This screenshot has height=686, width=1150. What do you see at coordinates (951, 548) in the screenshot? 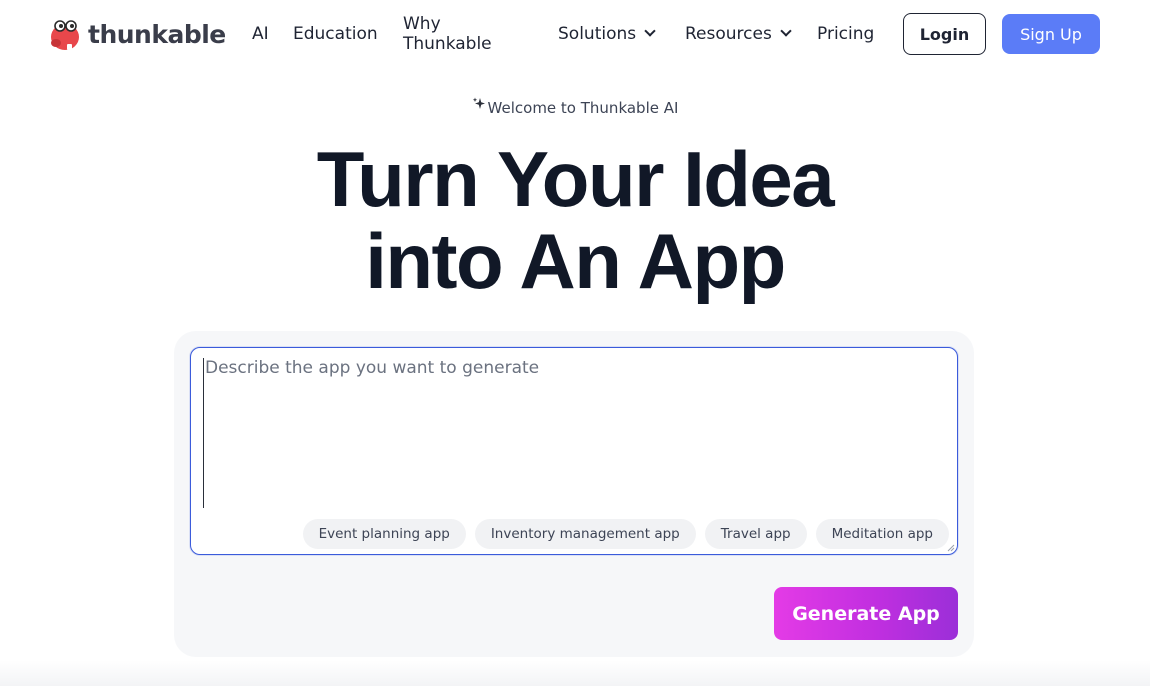
I see `resize-grip-icon` at bounding box center [951, 548].